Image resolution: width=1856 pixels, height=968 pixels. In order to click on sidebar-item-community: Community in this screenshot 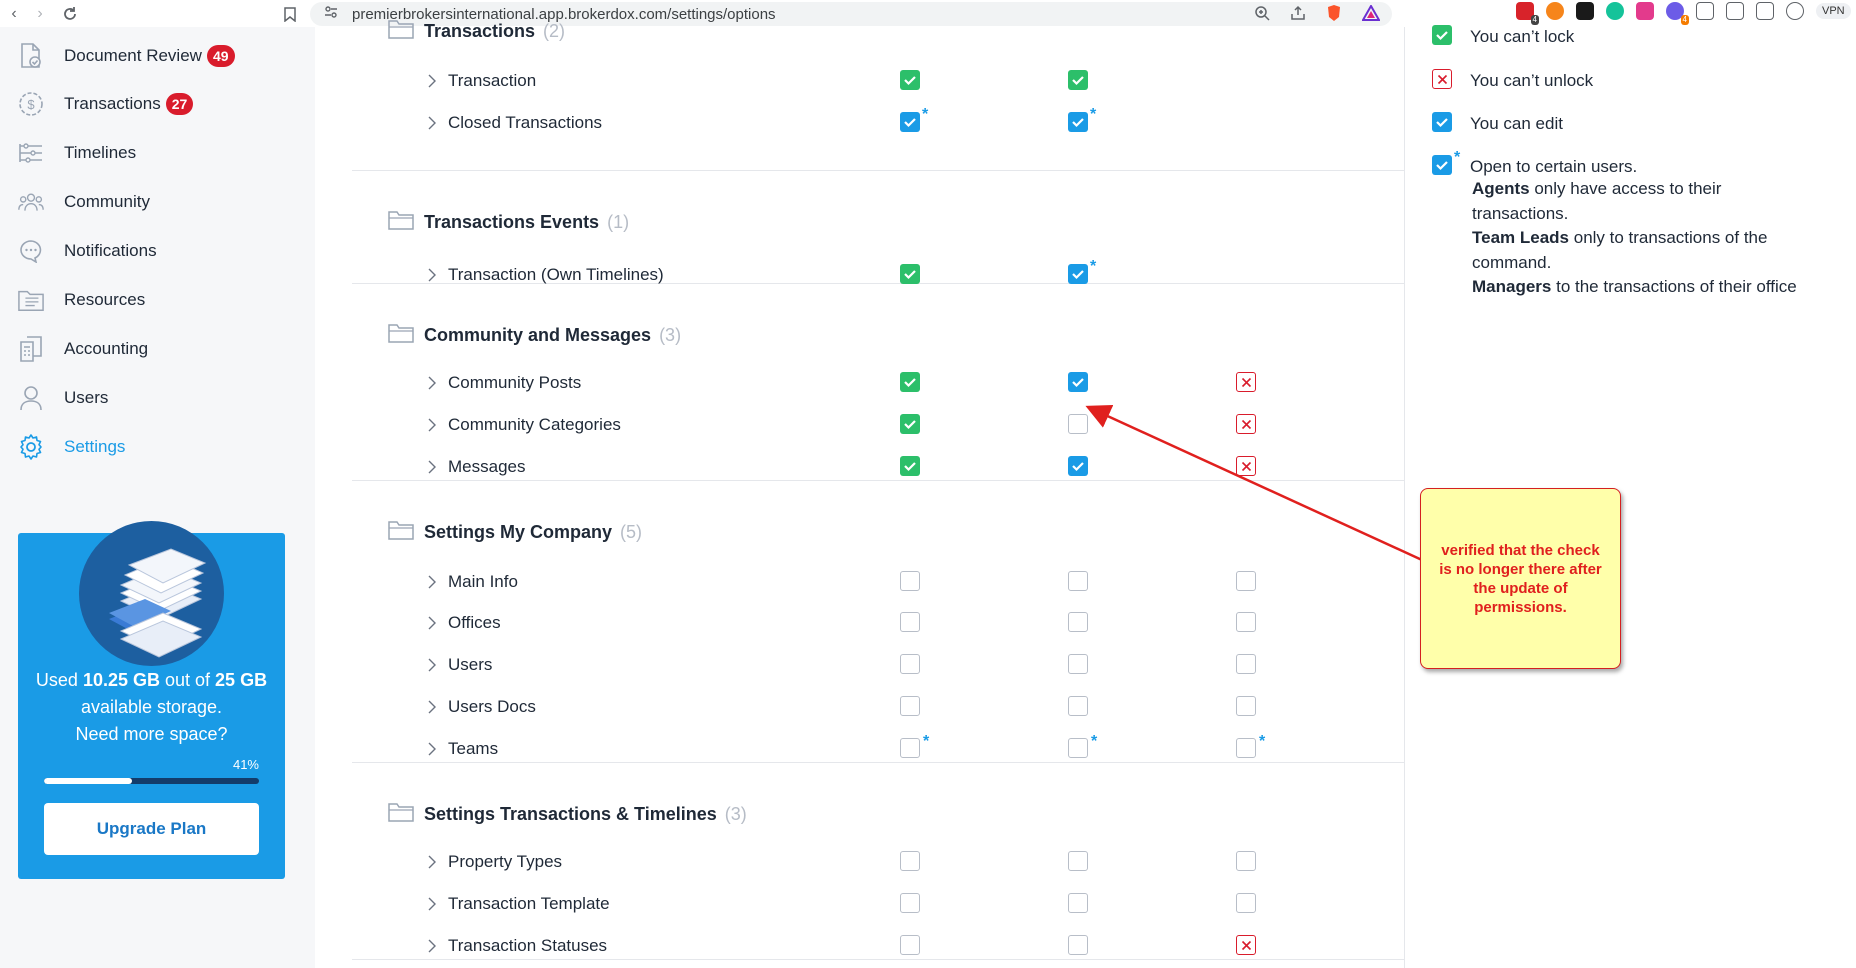, I will do `click(84, 202)`.